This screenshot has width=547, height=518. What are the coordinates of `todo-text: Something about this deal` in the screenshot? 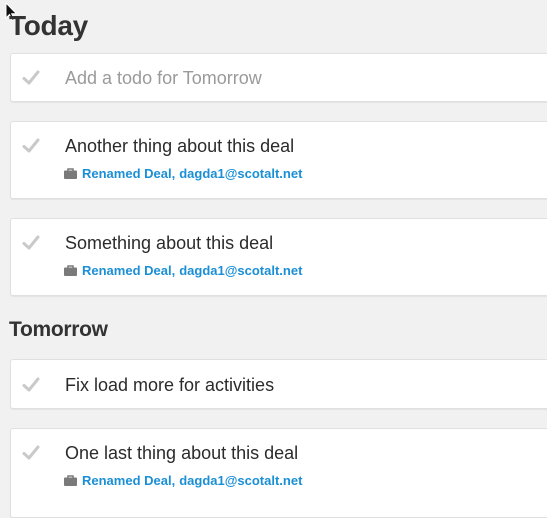 It's located at (169, 243).